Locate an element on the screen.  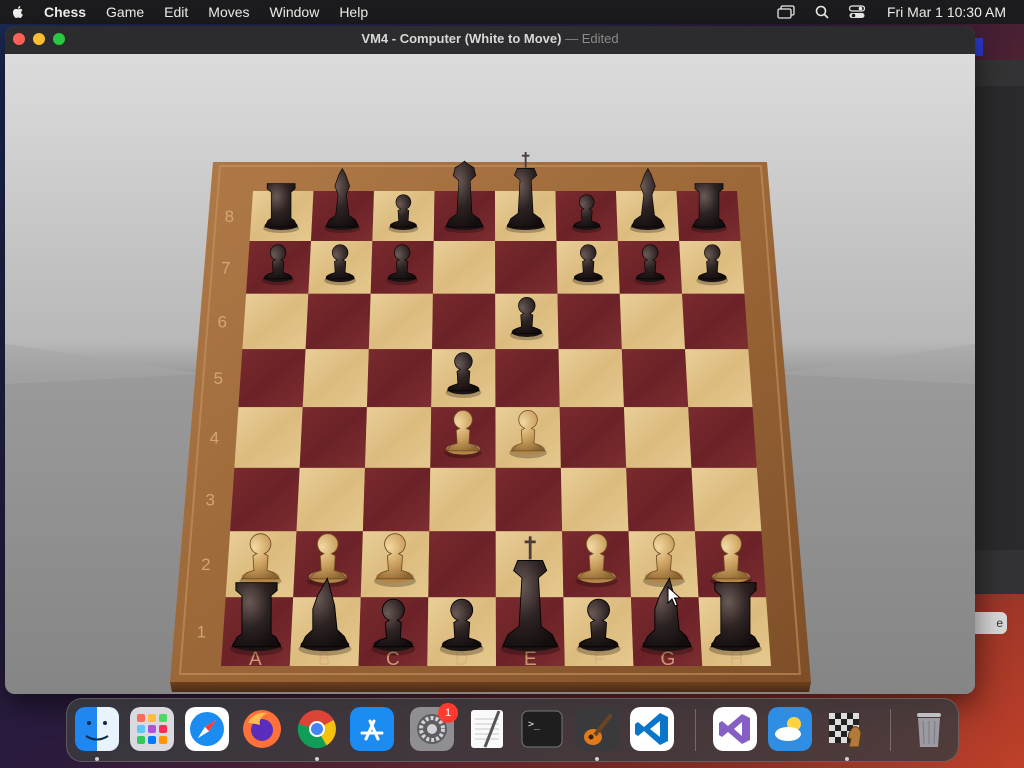
menu-app-chess: Chess is located at coordinates (65, 12).